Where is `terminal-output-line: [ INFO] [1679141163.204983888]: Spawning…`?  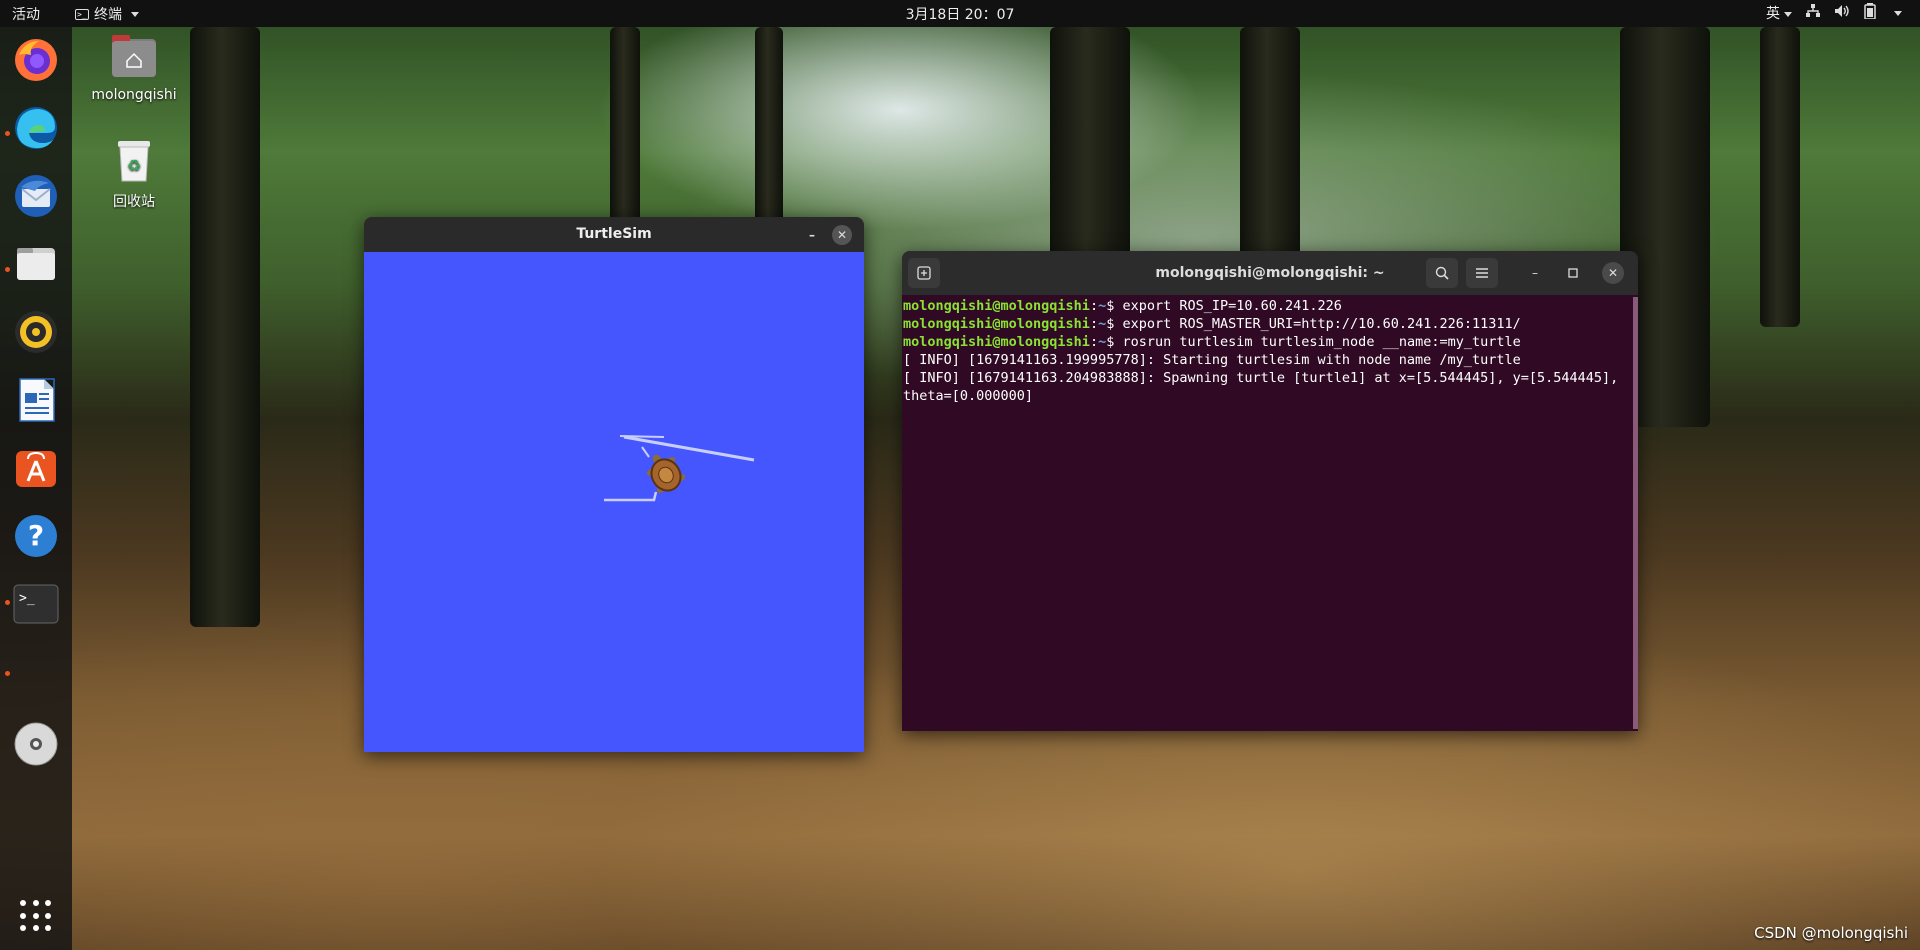
terminal-output-line: [ INFO] [1679141163.204983888]: Spawning… is located at coordinates (1265, 387).